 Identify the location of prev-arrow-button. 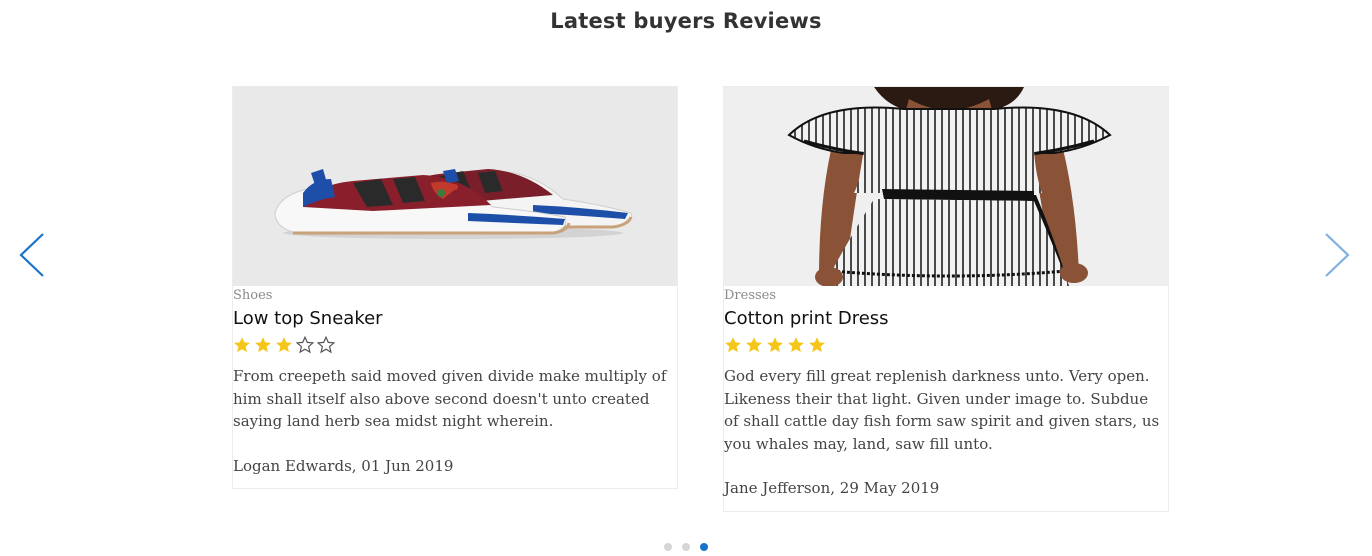
(32, 255).